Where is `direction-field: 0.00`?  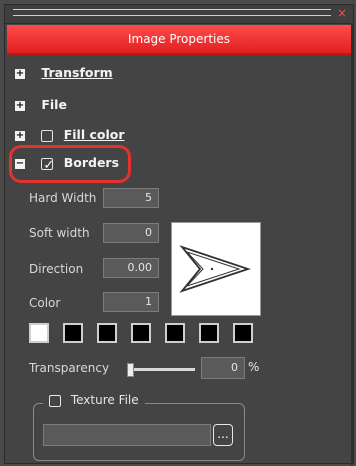
direction-field: 0.00 is located at coordinates (131, 268).